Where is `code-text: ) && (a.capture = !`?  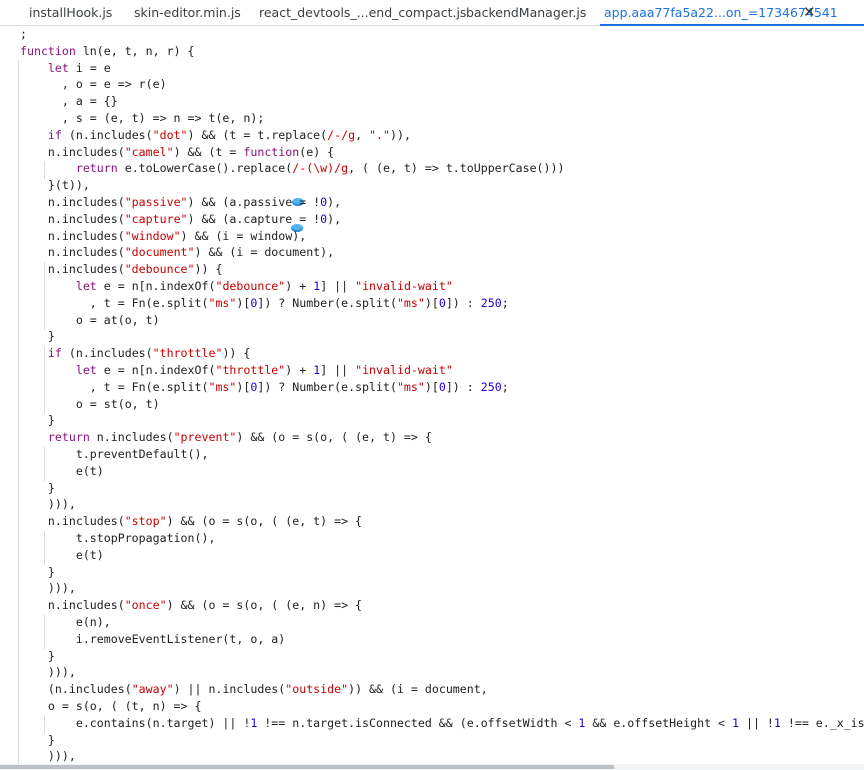 code-text: ) && (a.capture = ! is located at coordinates (254, 218).